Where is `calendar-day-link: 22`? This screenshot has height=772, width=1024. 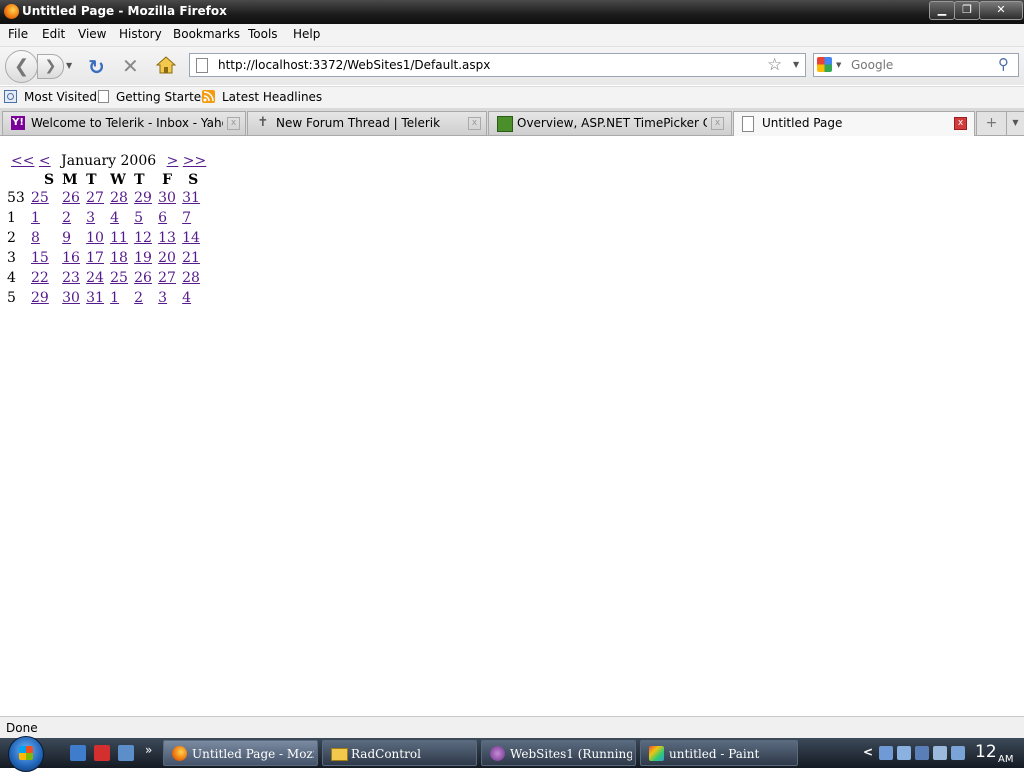 calendar-day-link: 22 is located at coordinates (40, 278).